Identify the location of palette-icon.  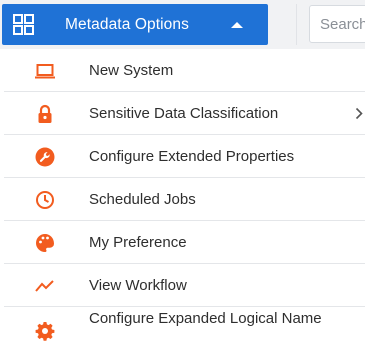
(45, 243).